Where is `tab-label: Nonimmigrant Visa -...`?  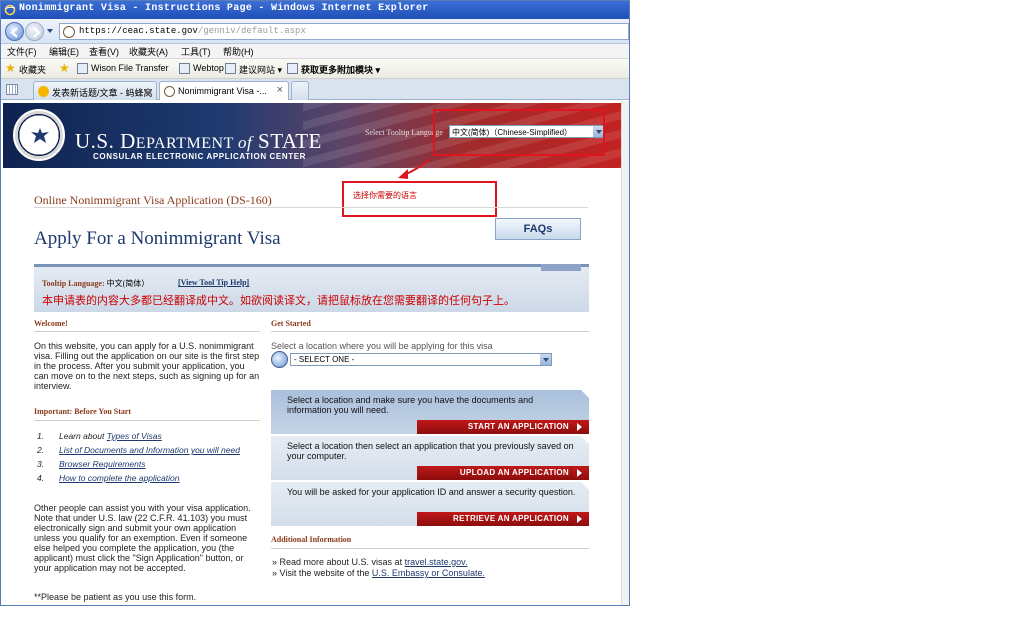 tab-label: Nonimmigrant Visa -... is located at coordinates (222, 91).